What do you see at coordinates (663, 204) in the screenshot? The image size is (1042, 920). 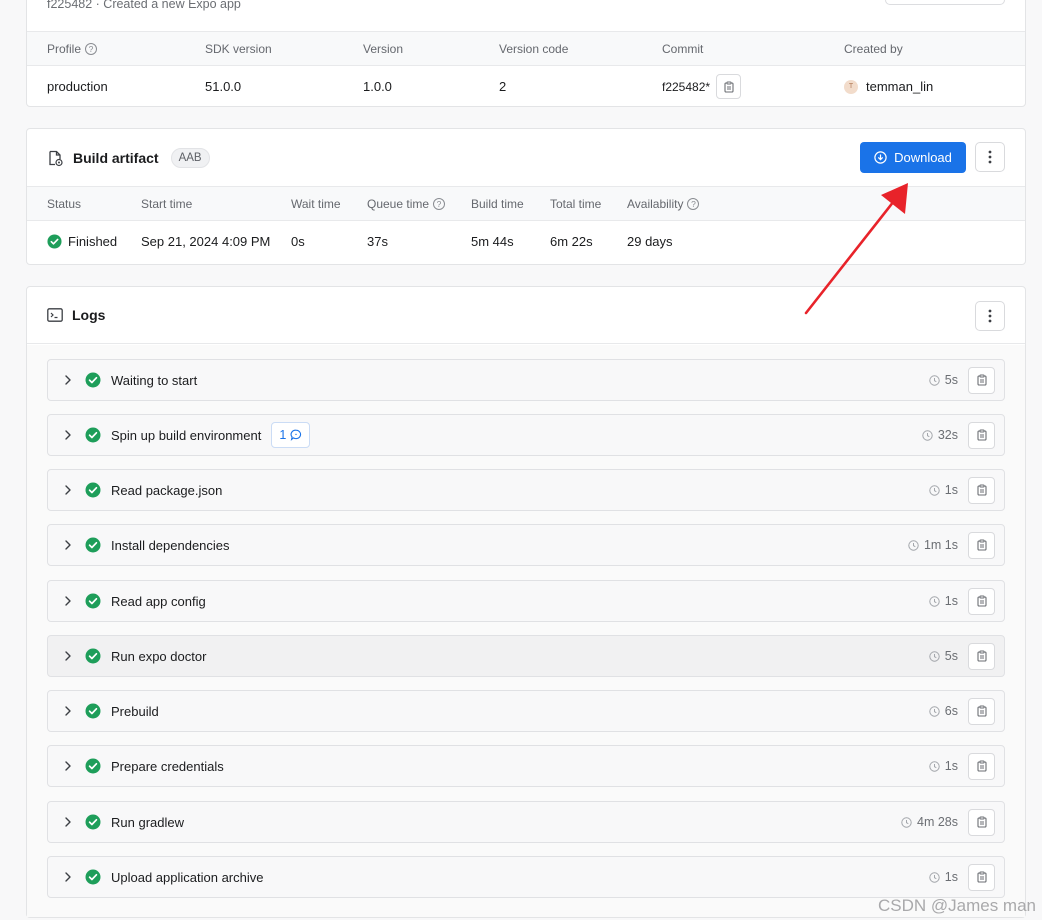 I see `availability-header: Availability ?` at bounding box center [663, 204].